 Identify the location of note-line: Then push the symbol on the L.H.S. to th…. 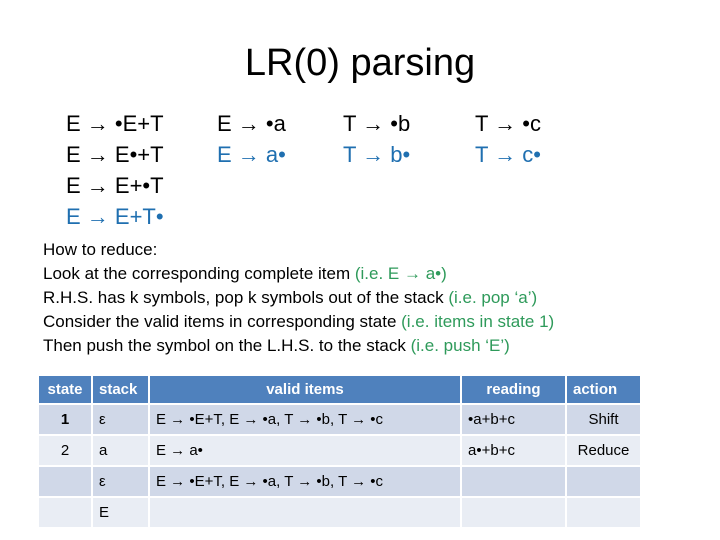
(276, 345).